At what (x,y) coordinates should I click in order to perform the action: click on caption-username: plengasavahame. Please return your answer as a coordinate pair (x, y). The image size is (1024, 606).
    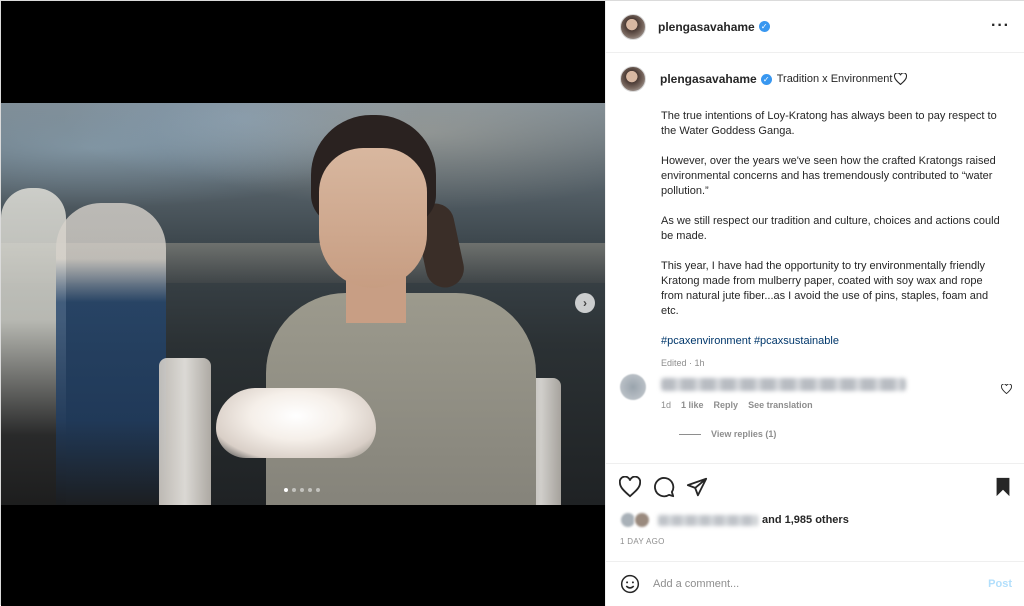
    Looking at the image, I should click on (708, 79).